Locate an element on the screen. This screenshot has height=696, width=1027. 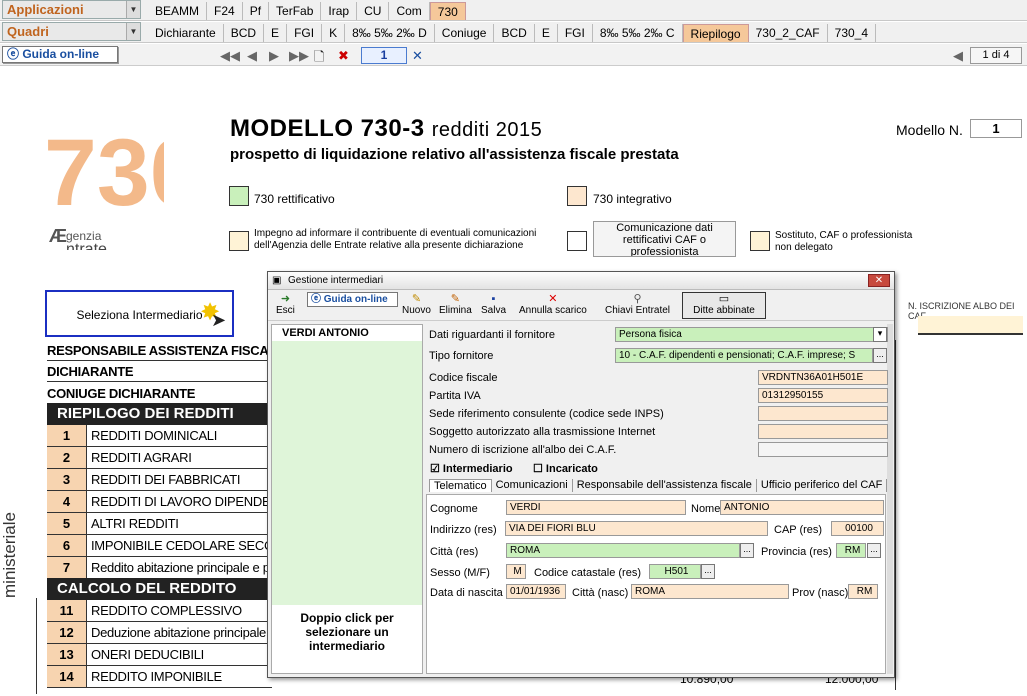
back-icon: ◀ is located at coordinates (958, 56).